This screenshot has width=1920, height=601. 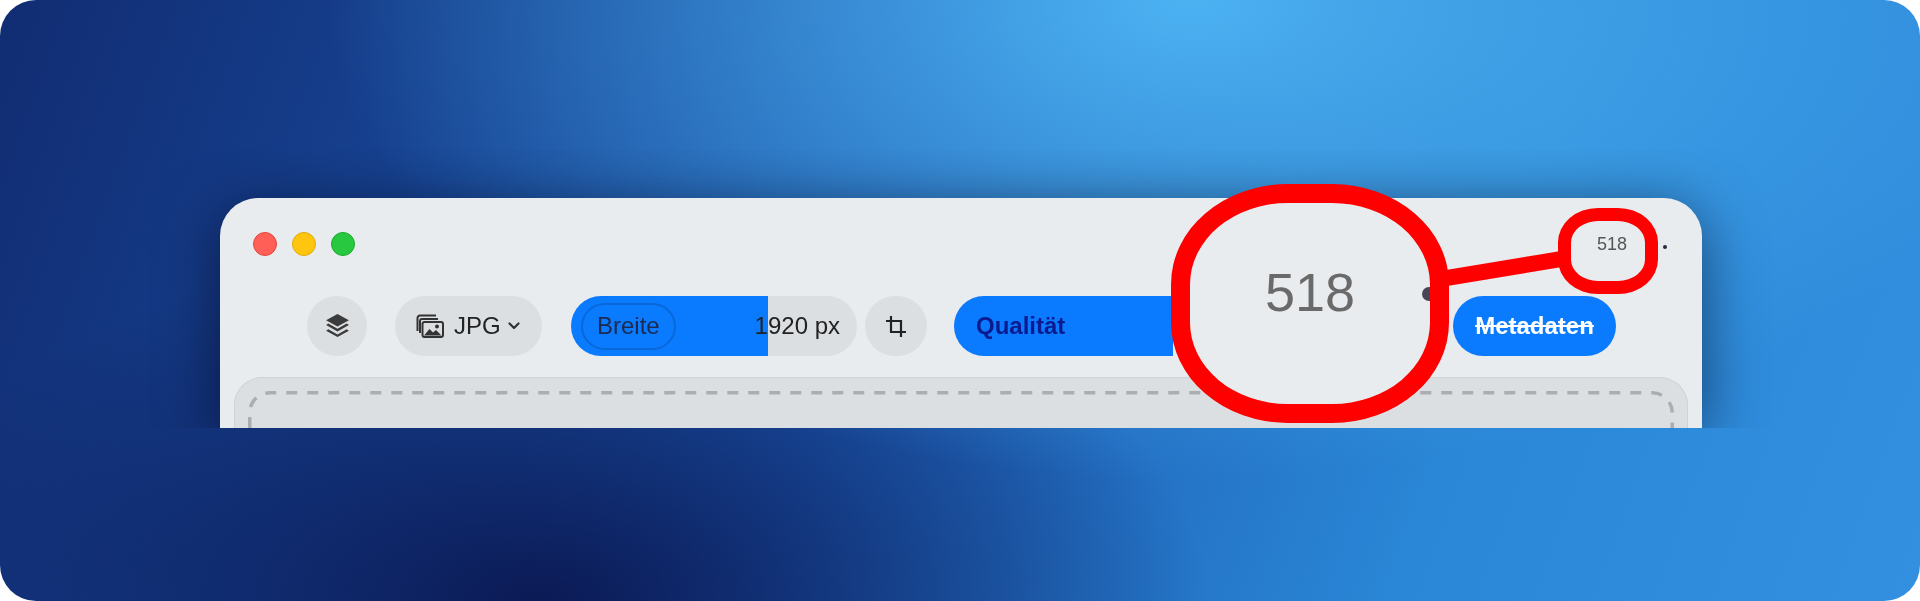 I want to click on photos-icon, so click(x=430, y=326).